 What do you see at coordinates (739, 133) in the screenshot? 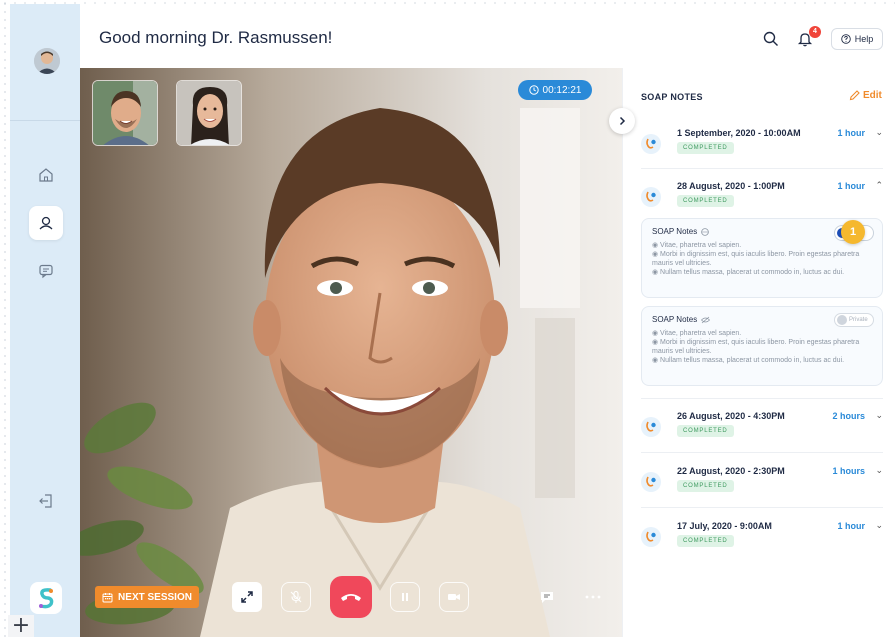
I see `session-date: 1 September, 2020 - 10:00AM` at bounding box center [739, 133].